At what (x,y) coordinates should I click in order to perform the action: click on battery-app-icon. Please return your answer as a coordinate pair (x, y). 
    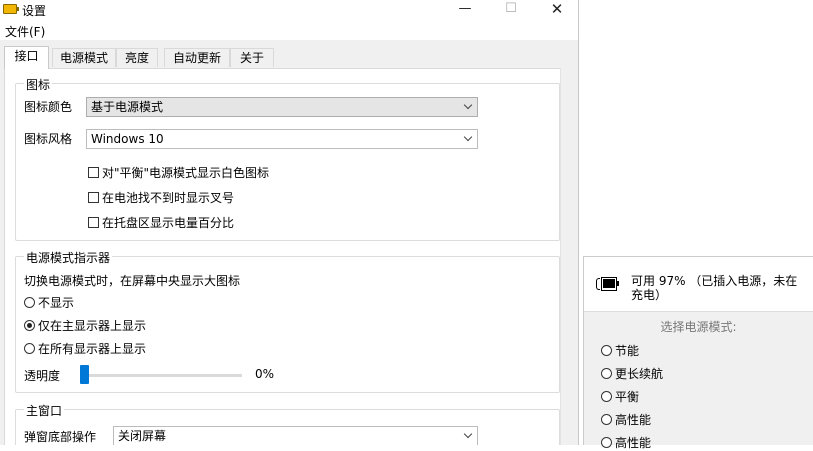
    Looking at the image, I should click on (11, 9).